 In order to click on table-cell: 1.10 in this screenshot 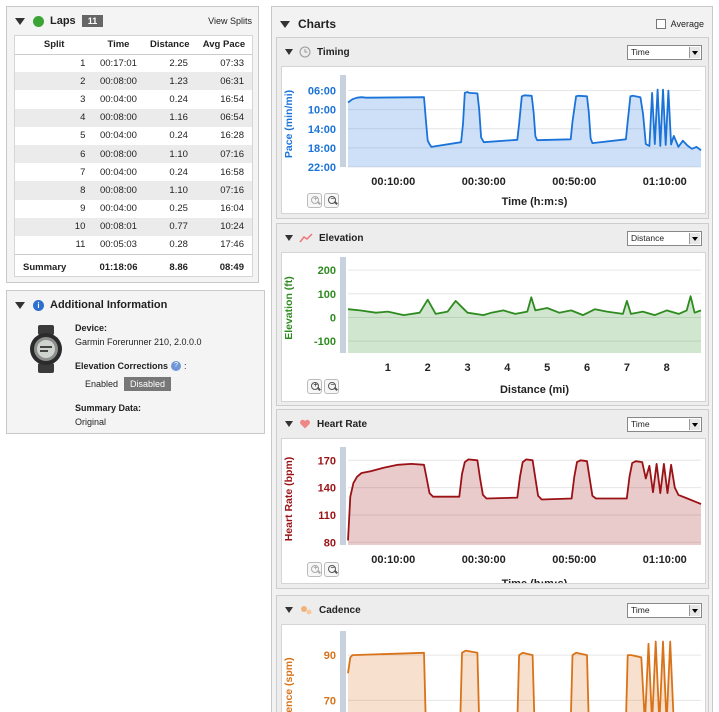, I will do `click(169, 190)`.